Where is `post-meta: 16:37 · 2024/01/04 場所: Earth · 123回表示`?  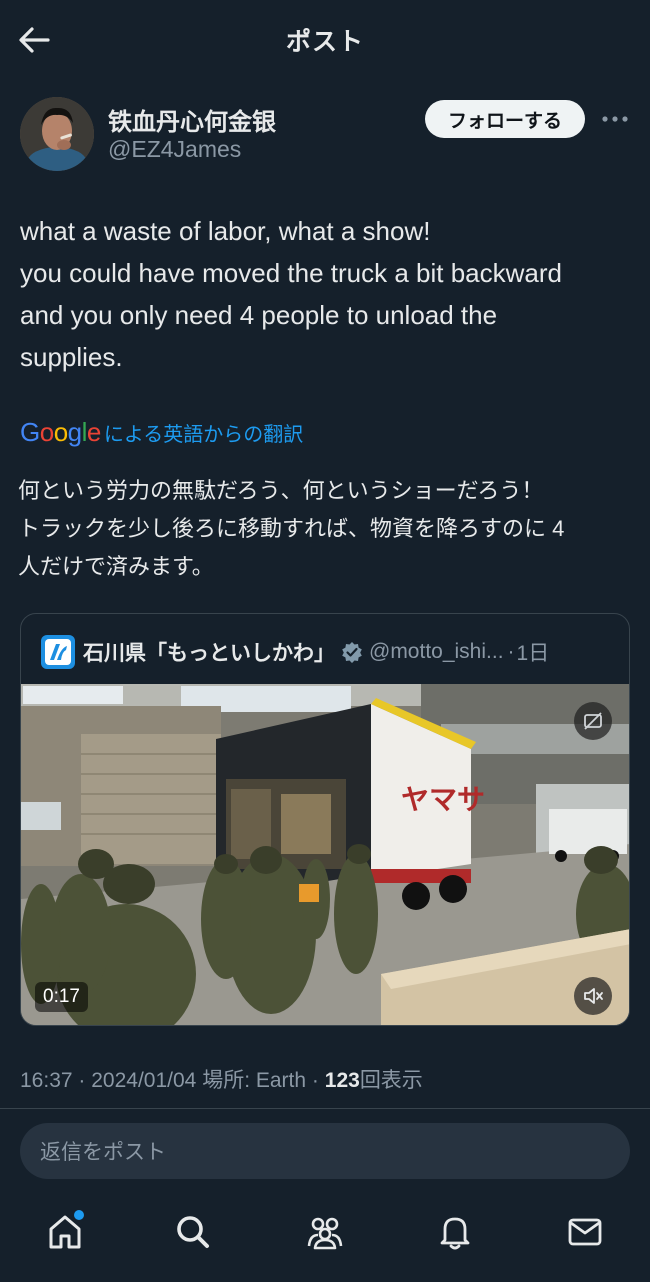
post-meta: 16:37 · 2024/01/04 場所: Earth · 123回表示 is located at coordinates (221, 1079).